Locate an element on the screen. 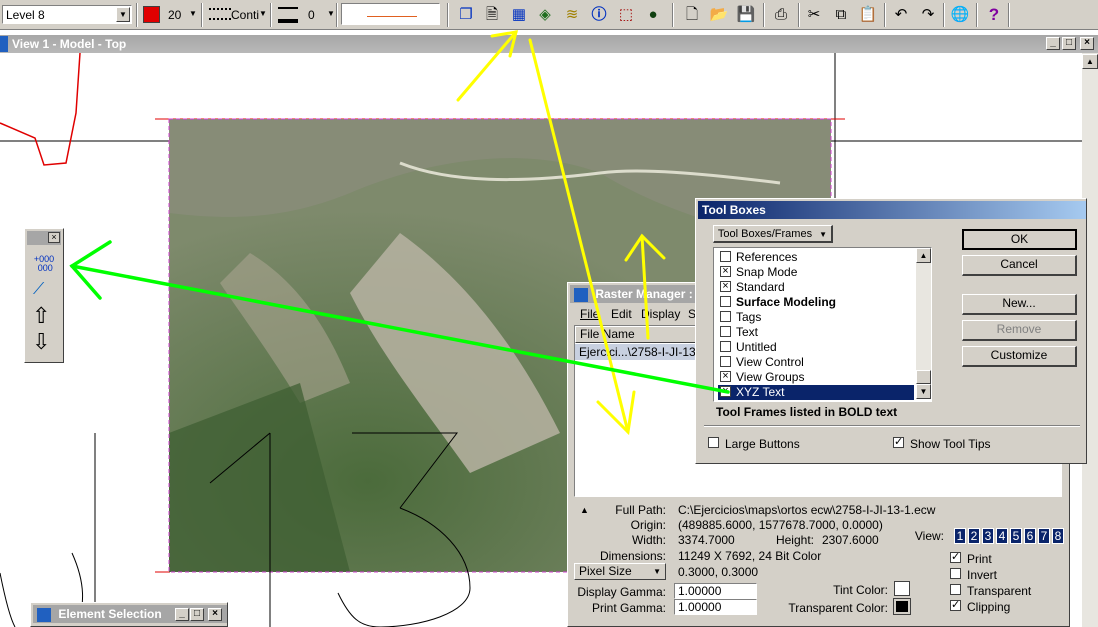 The height and width of the screenshot is (627, 1098). column-header-file-name: File Name is located at coordinates (640, 334).